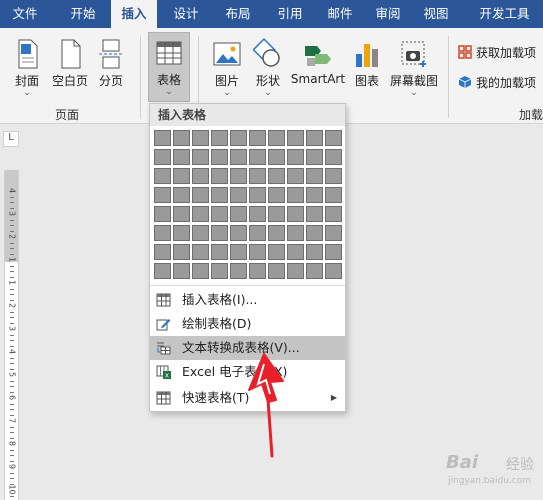  Describe the element at coordinates (414, 70) in the screenshot. I see `screenshot-button: 屏幕截图 ⌄` at that location.